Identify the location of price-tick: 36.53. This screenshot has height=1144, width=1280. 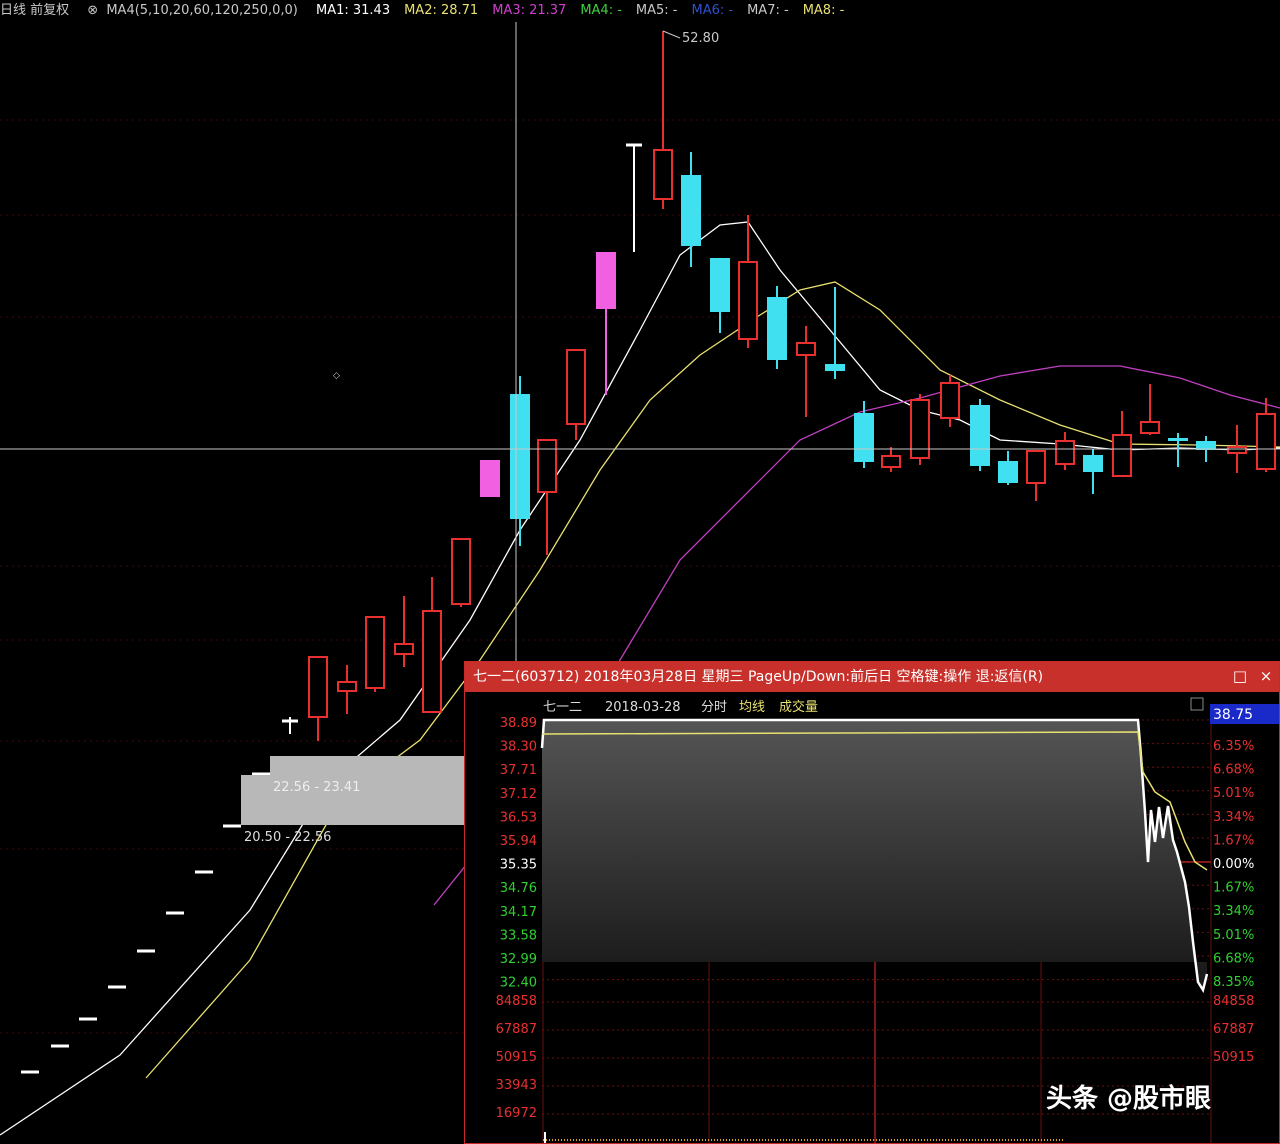
(518, 817).